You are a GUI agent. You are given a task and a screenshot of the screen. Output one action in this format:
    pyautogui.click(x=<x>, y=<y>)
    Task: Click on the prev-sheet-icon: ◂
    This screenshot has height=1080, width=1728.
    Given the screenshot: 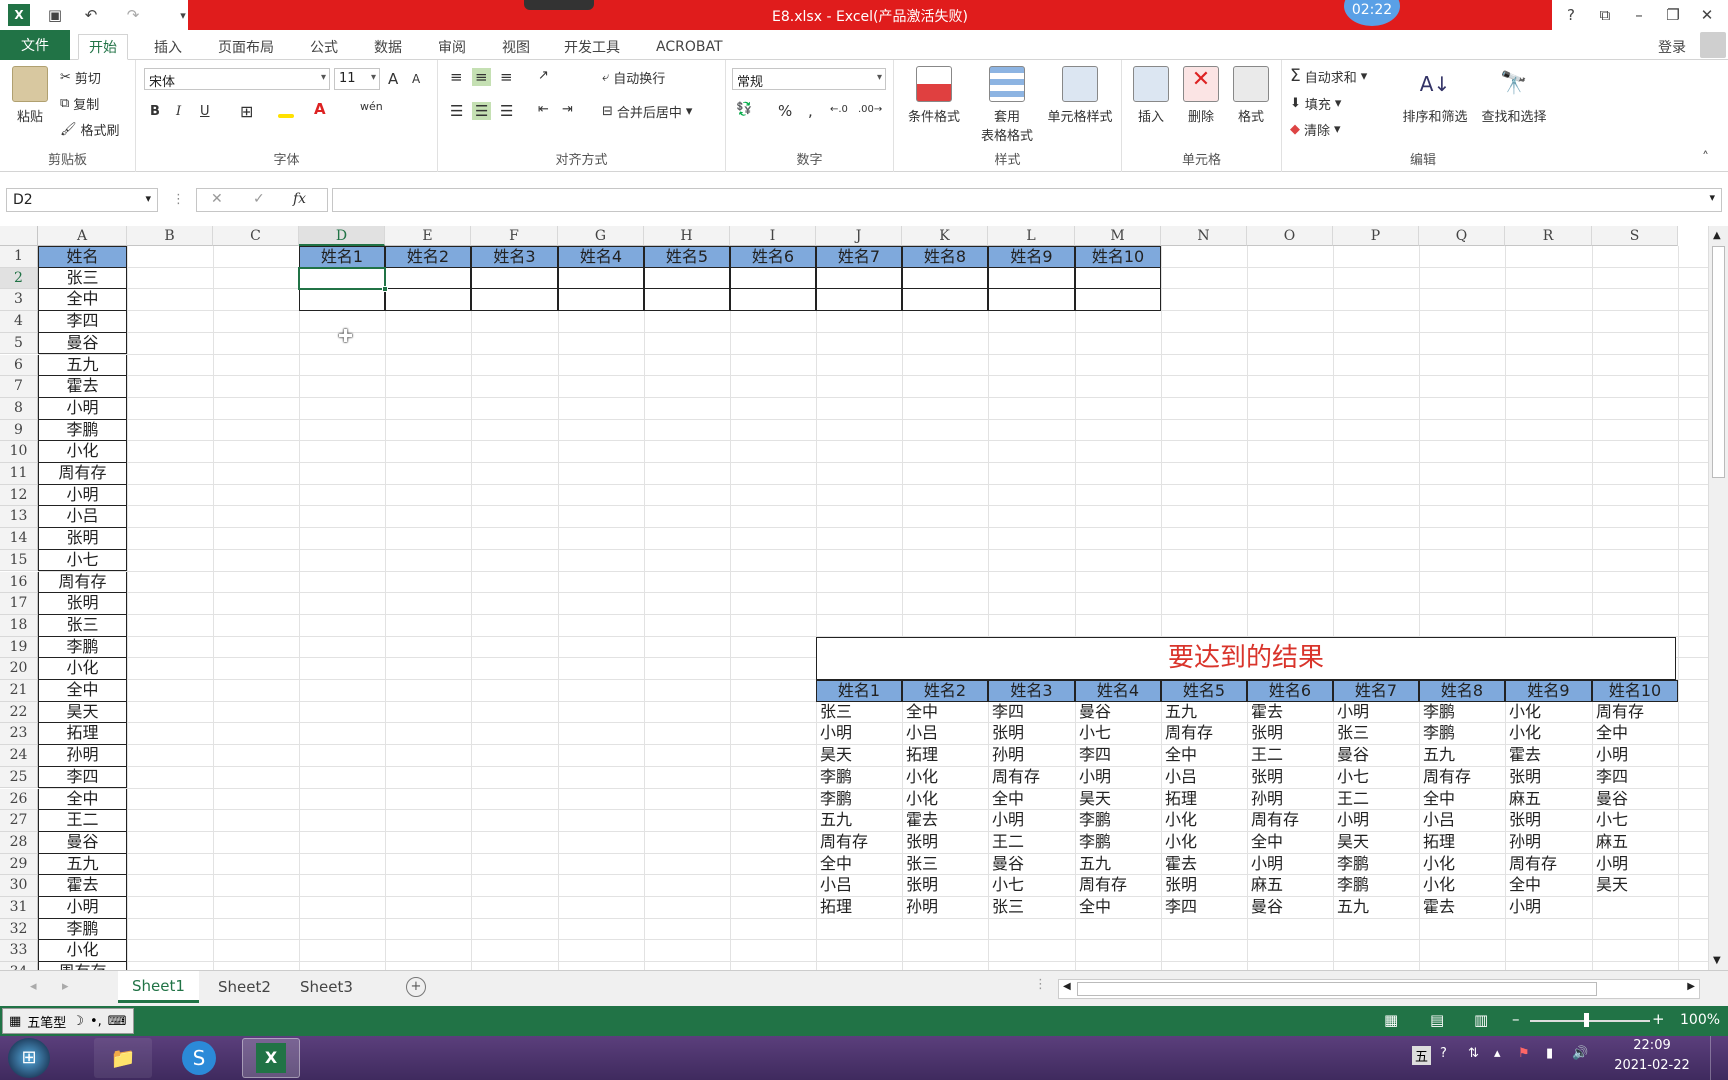 What is the action you would take?
    pyautogui.click(x=33, y=986)
    